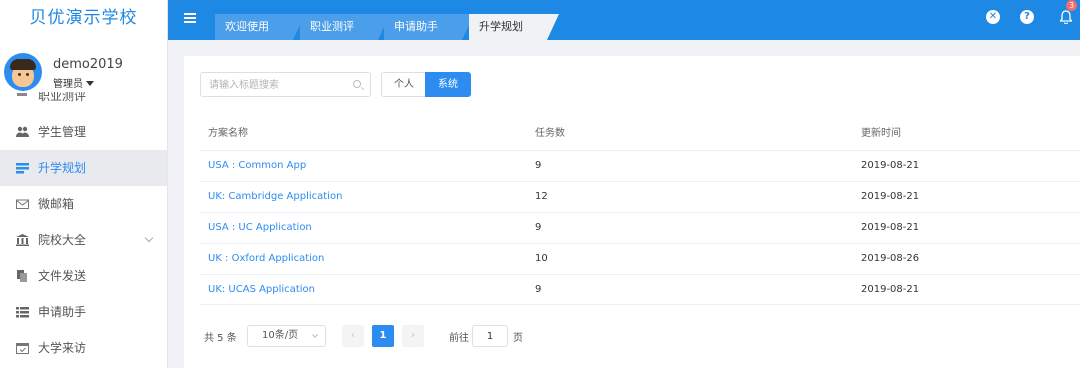  What do you see at coordinates (640, 227) in the screenshot?
I see `table-row: USA : UC Application 9 2019-08-21` at bounding box center [640, 227].